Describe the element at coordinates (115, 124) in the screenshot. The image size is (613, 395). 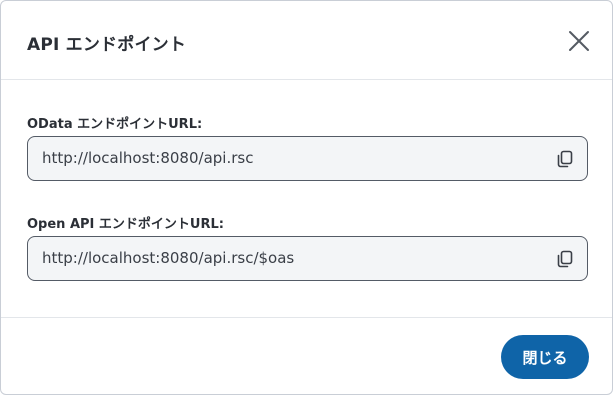
I see `odata-url-label: OData エンドポイントURL:` at that location.